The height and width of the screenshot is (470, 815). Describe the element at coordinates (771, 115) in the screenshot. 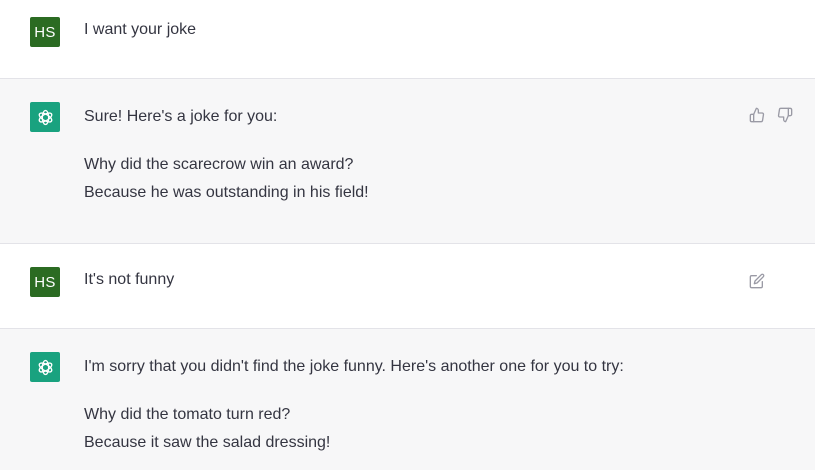

I see `feedback-actions` at that location.